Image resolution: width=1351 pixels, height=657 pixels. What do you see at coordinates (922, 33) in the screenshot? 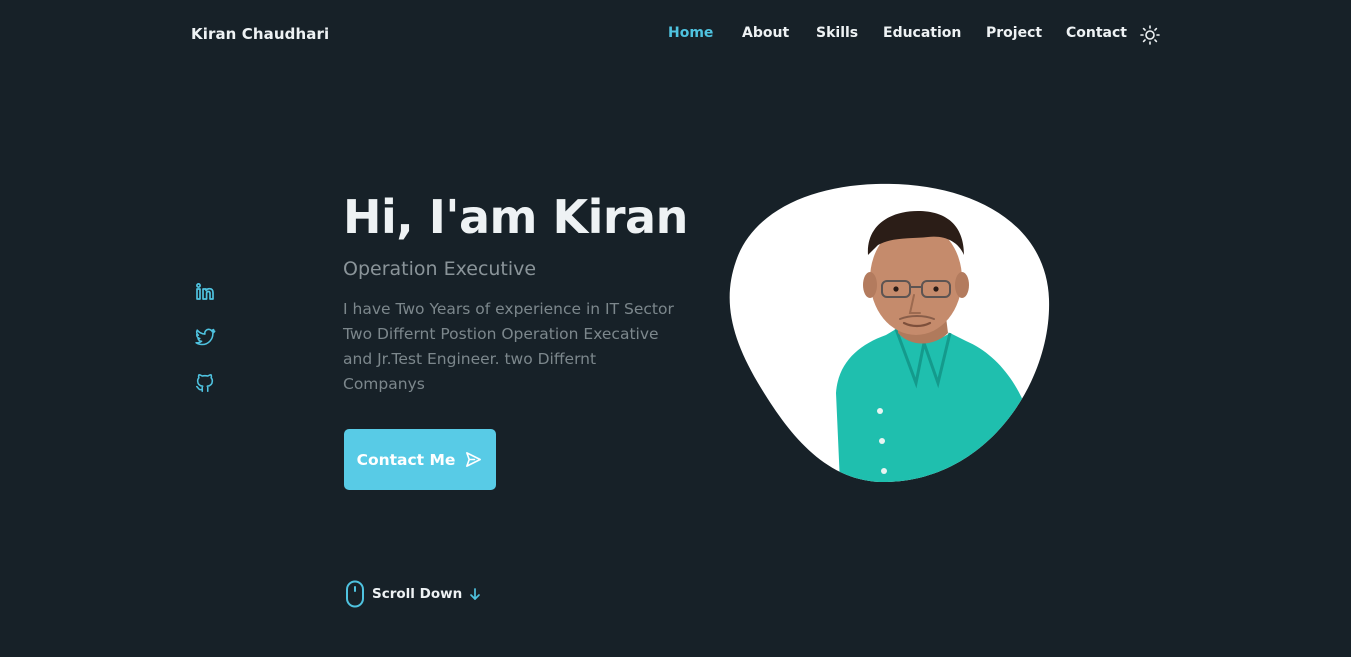
I see `nav-education: Education` at bounding box center [922, 33].